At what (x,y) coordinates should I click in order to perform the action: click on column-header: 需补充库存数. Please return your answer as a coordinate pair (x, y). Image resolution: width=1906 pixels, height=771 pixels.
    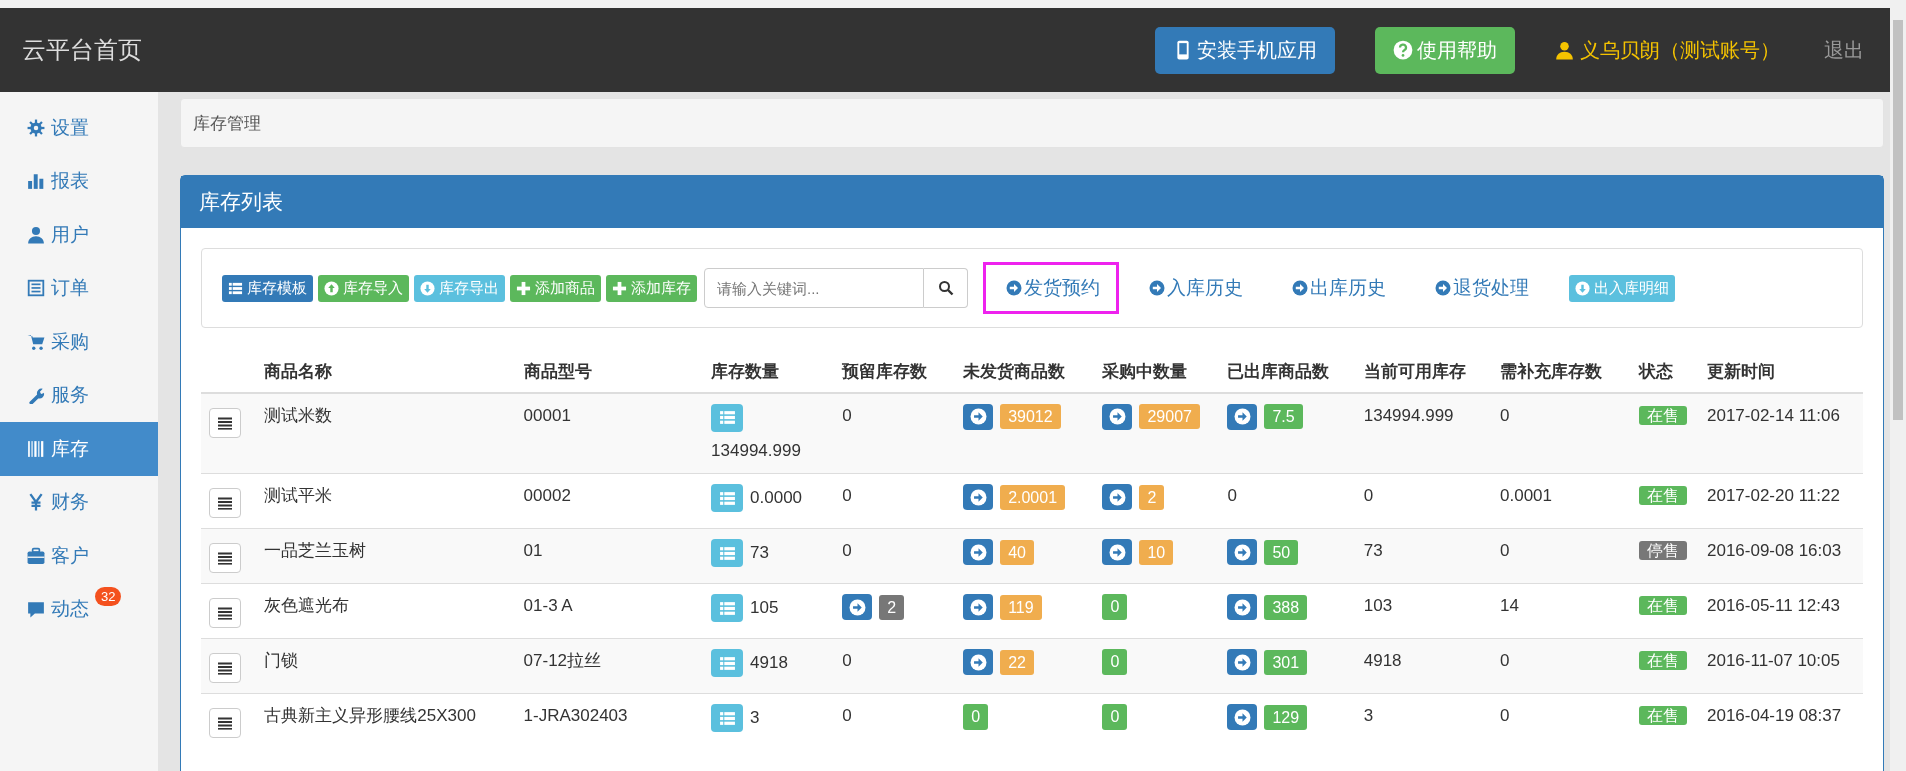
    Looking at the image, I should click on (1551, 371).